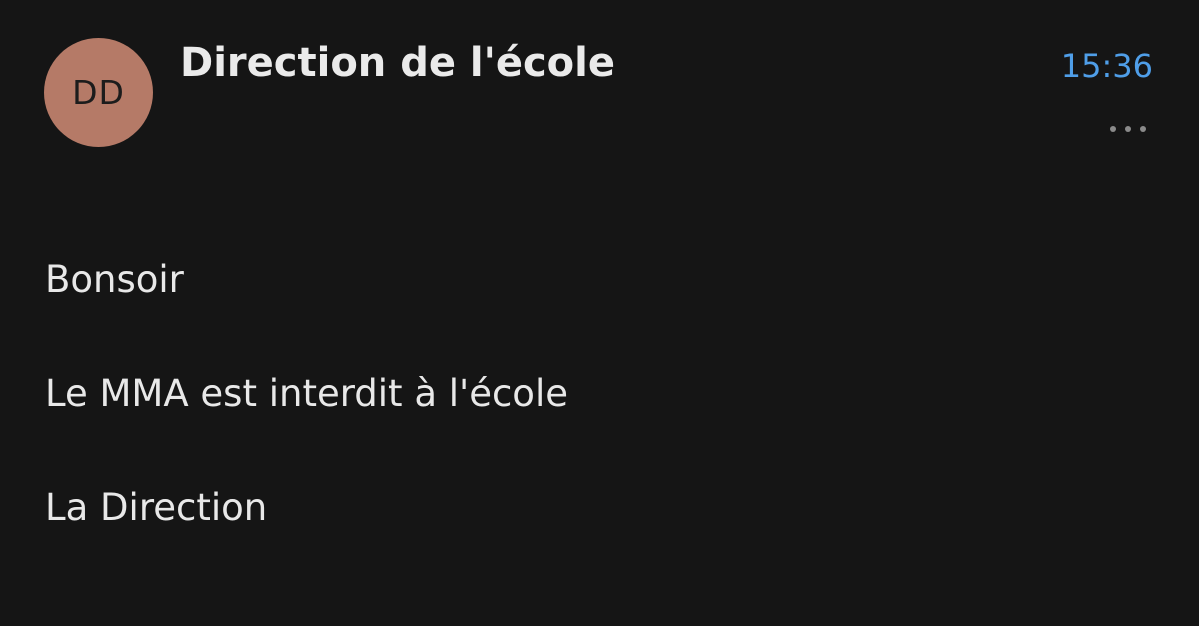  What do you see at coordinates (306, 393) in the screenshot?
I see `message-body-line: Le MMA est interdit à l'école` at bounding box center [306, 393].